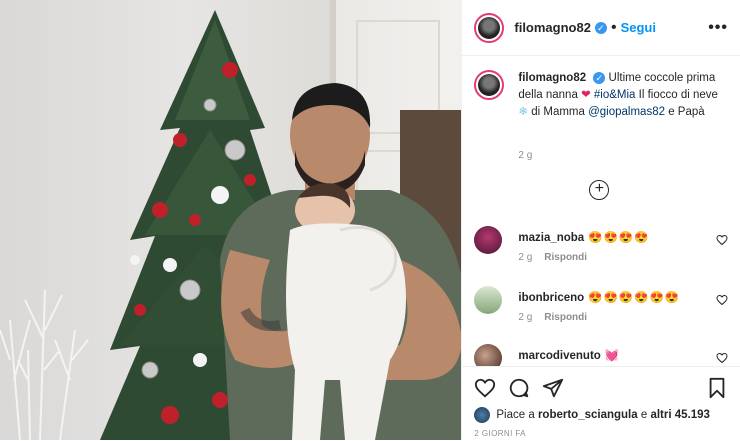 This screenshot has width=740, height=441. What do you see at coordinates (638, 27) in the screenshot?
I see `follow-button: Segui` at bounding box center [638, 27].